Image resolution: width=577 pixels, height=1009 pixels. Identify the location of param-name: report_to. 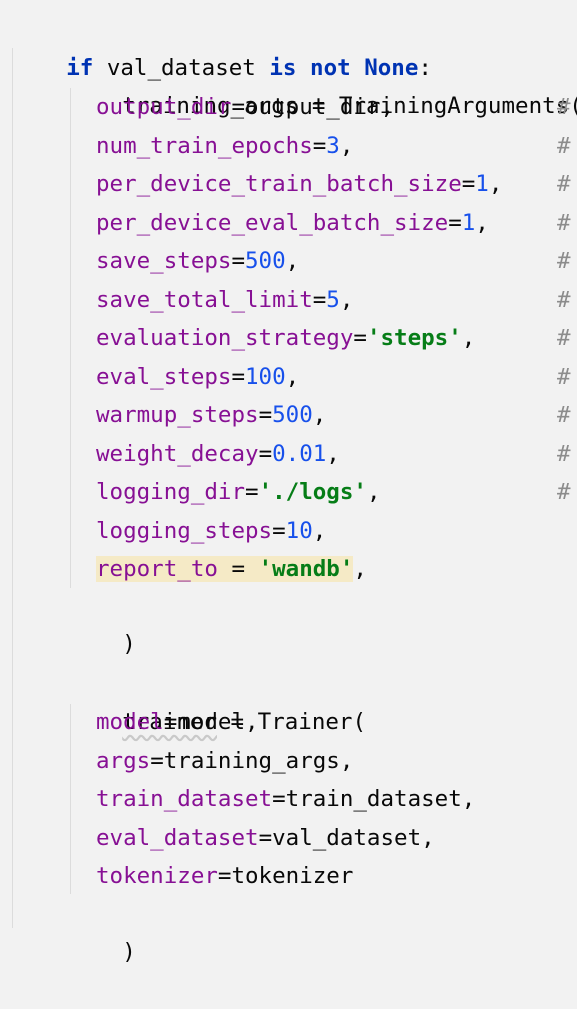
(157, 569).